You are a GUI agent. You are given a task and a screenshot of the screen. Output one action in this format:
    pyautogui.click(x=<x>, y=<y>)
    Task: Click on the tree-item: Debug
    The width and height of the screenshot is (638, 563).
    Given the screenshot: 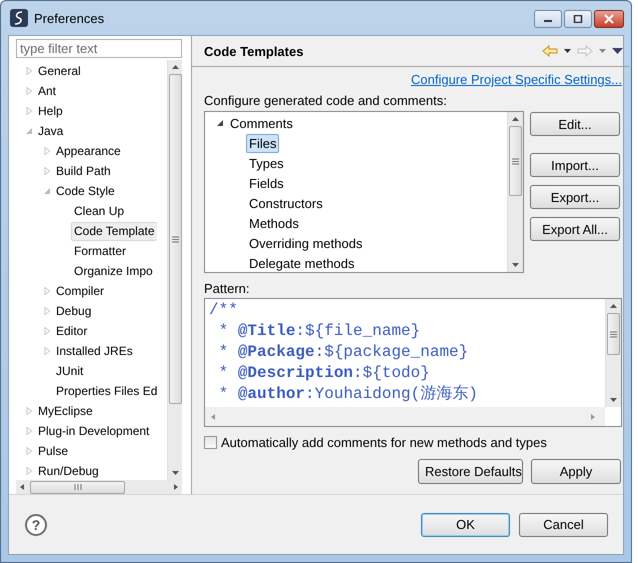 What is the action you would take?
    pyautogui.click(x=73, y=311)
    